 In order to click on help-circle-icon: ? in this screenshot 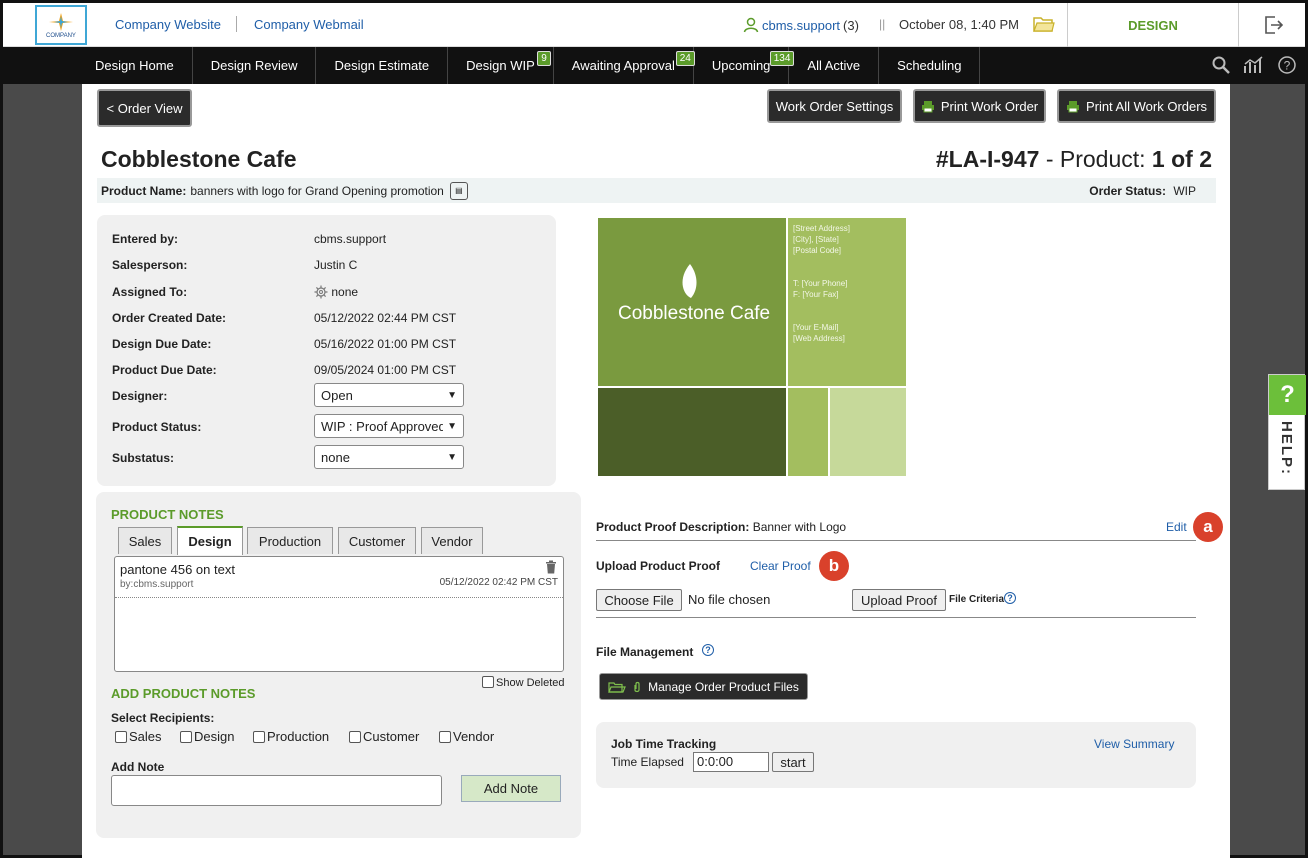, I will do `click(1287, 65)`.